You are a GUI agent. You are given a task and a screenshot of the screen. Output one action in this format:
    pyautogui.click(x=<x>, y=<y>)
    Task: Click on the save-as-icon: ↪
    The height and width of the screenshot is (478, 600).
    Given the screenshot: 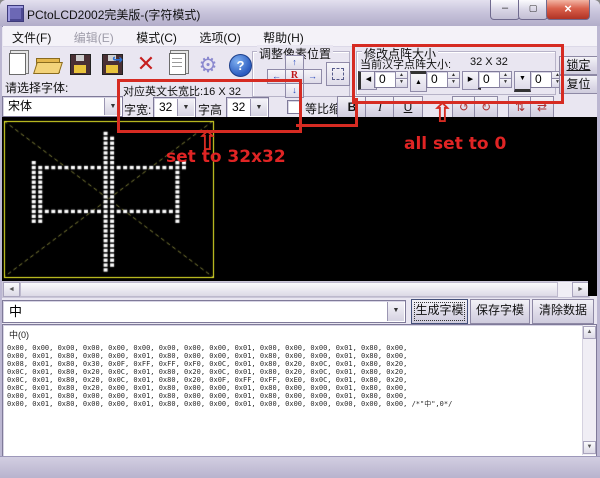 What is the action you would take?
    pyautogui.click(x=112, y=63)
    